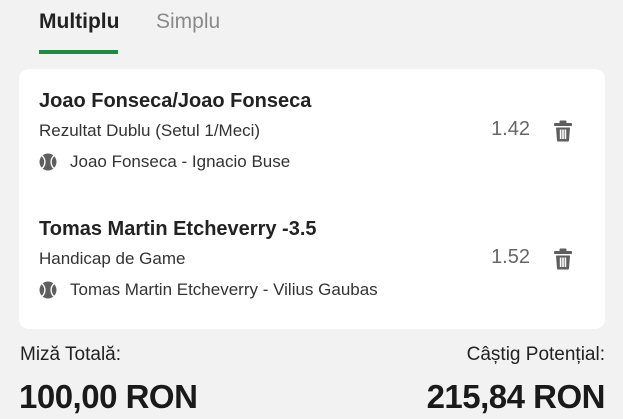 This screenshot has height=419, width=623. What do you see at coordinates (150, 130) in the screenshot?
I see `bet-market: Rezultat Dublu (Setul 1/Meci)` at bounding box center [150, 130].